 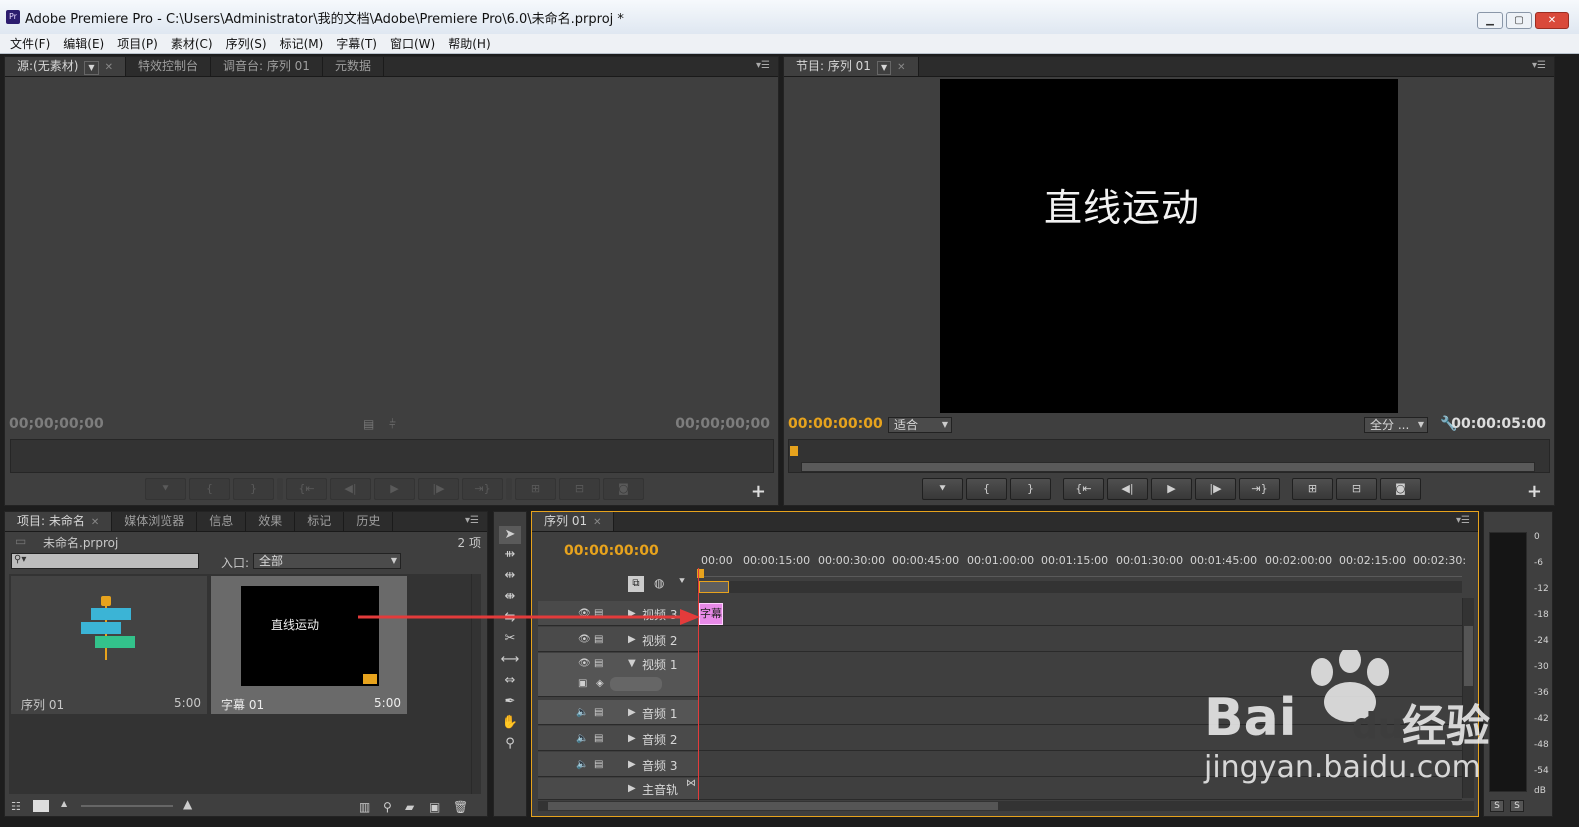 What do you see at coordinates (246, 43) in the screenshot?
I see `menu-sequence: 序列(S)` at bounding box center [246, 43].